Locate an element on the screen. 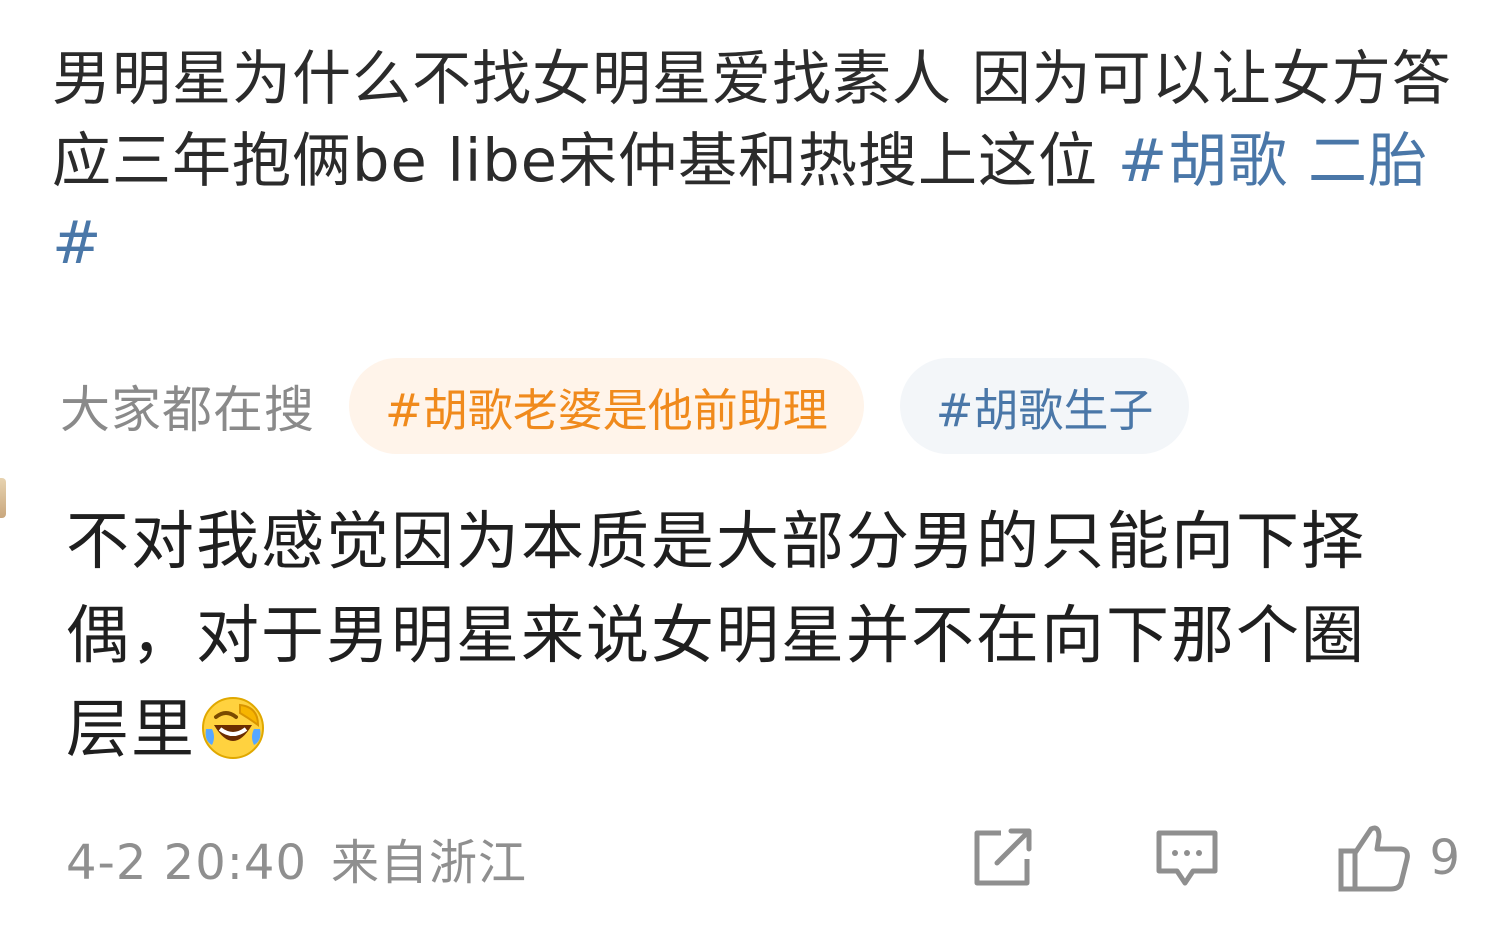 This screenshot has height=927, width=1500. comment-button is located at coordinates (1187, 858).